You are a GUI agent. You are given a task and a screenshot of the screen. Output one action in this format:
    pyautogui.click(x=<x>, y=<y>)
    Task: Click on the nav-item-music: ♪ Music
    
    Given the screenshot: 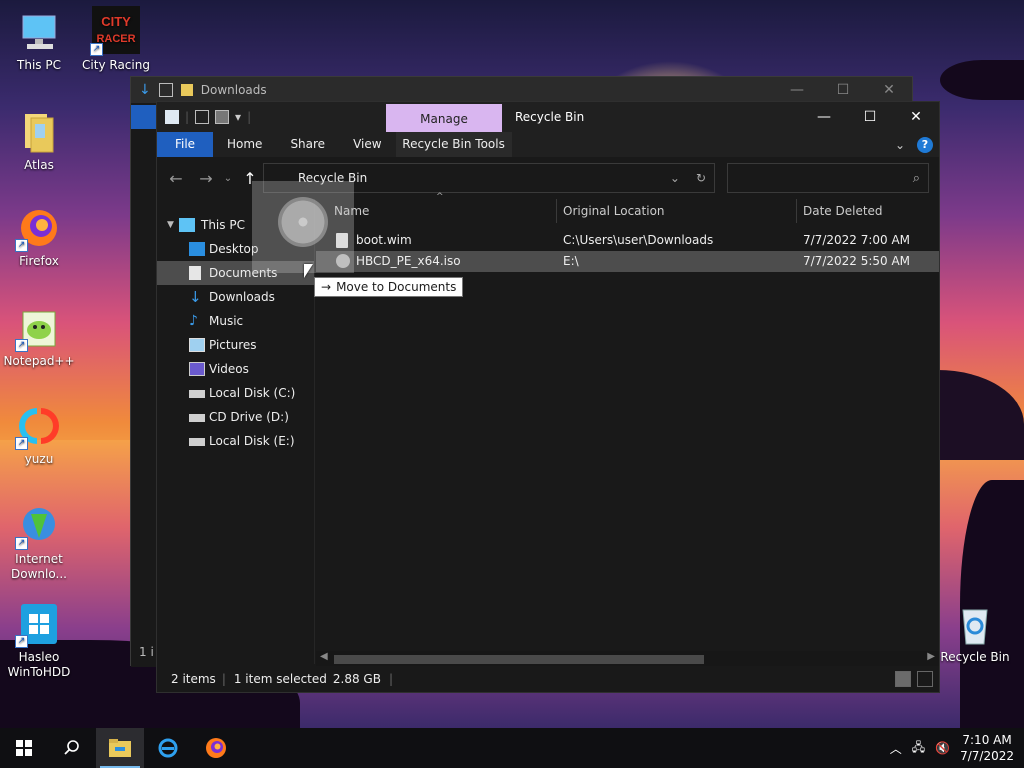 What is the action you would take?
    pyautogui.click(x=235, y=321)
    